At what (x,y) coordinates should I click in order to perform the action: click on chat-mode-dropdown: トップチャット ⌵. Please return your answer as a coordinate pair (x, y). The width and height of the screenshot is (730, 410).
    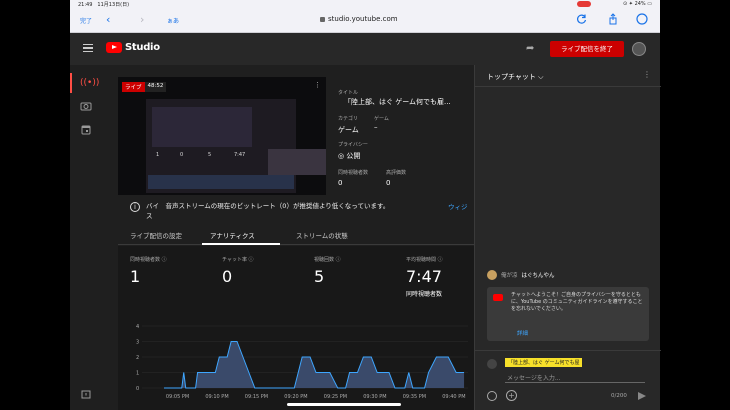
    Looking at the image, I should click on (515, 77).